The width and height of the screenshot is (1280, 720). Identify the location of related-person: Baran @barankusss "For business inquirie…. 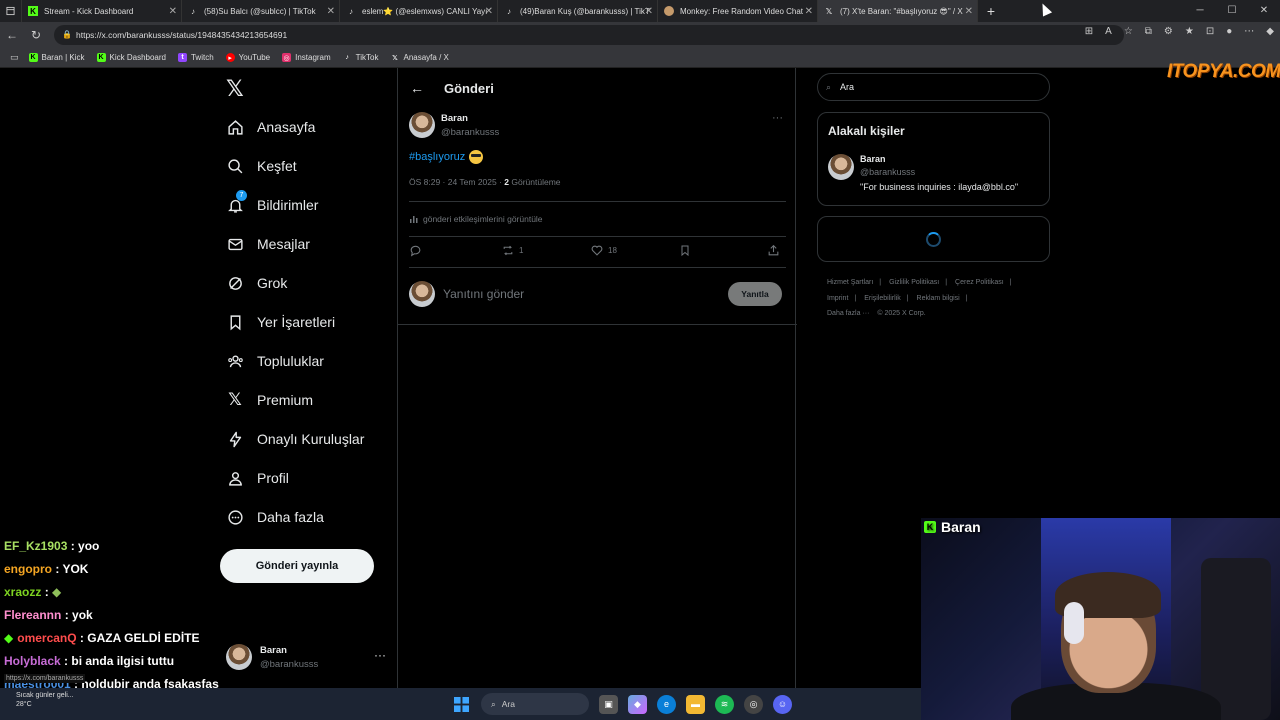
(923, 173).